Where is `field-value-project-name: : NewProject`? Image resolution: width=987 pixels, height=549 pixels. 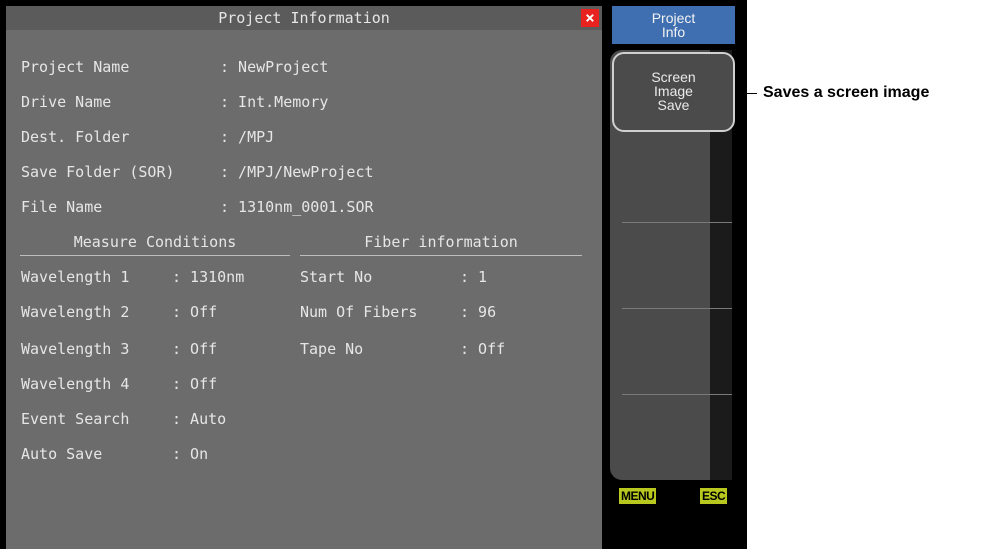
field-value-project-name: : NewProject is located at coordinates (274, 67).